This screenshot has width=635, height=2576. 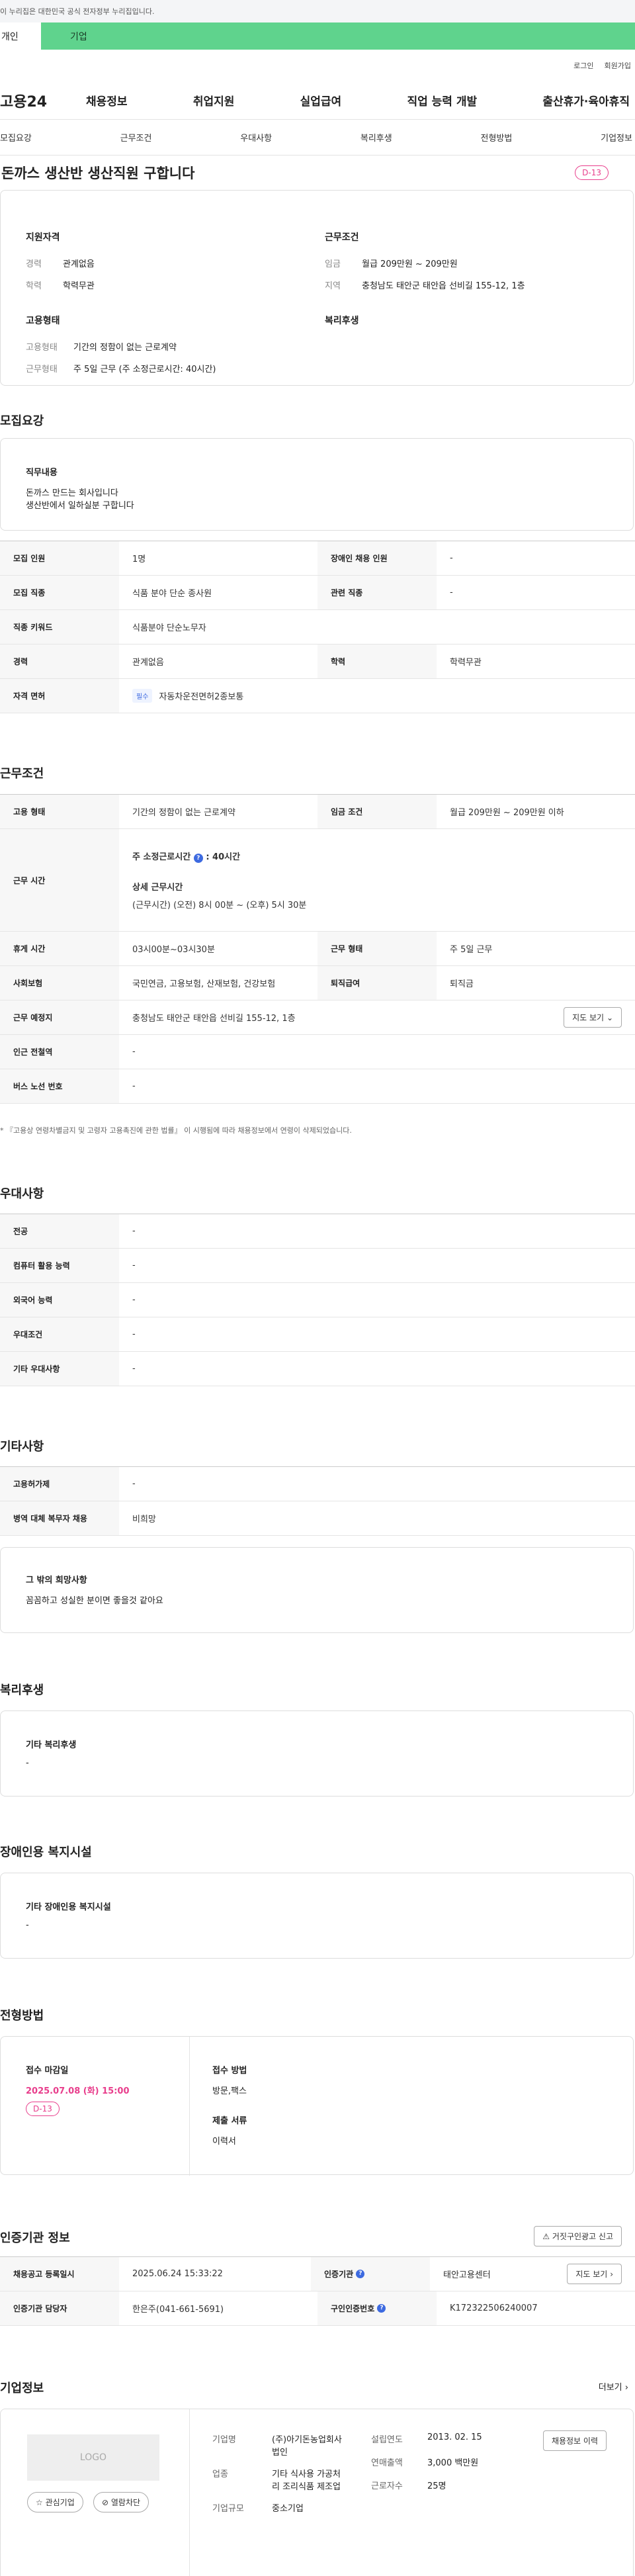 What do you see at coordinates (317, 137) in the screenshot?
I see `anchor-nav: 모집요강 근무조건 우대사항 복리후생 전형방법 기업정보` at bounding box center [317, 137].